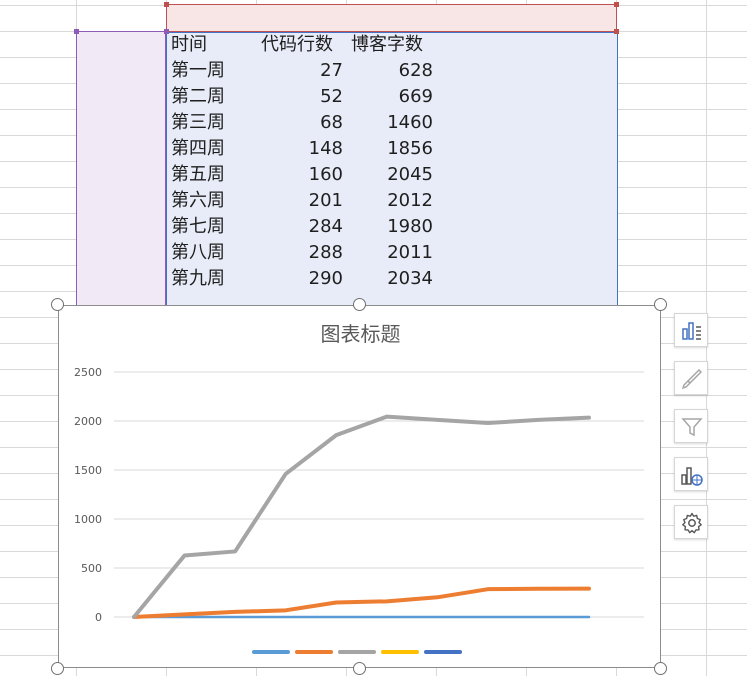  I want to click on chart-style-icon, so click(692, 379).